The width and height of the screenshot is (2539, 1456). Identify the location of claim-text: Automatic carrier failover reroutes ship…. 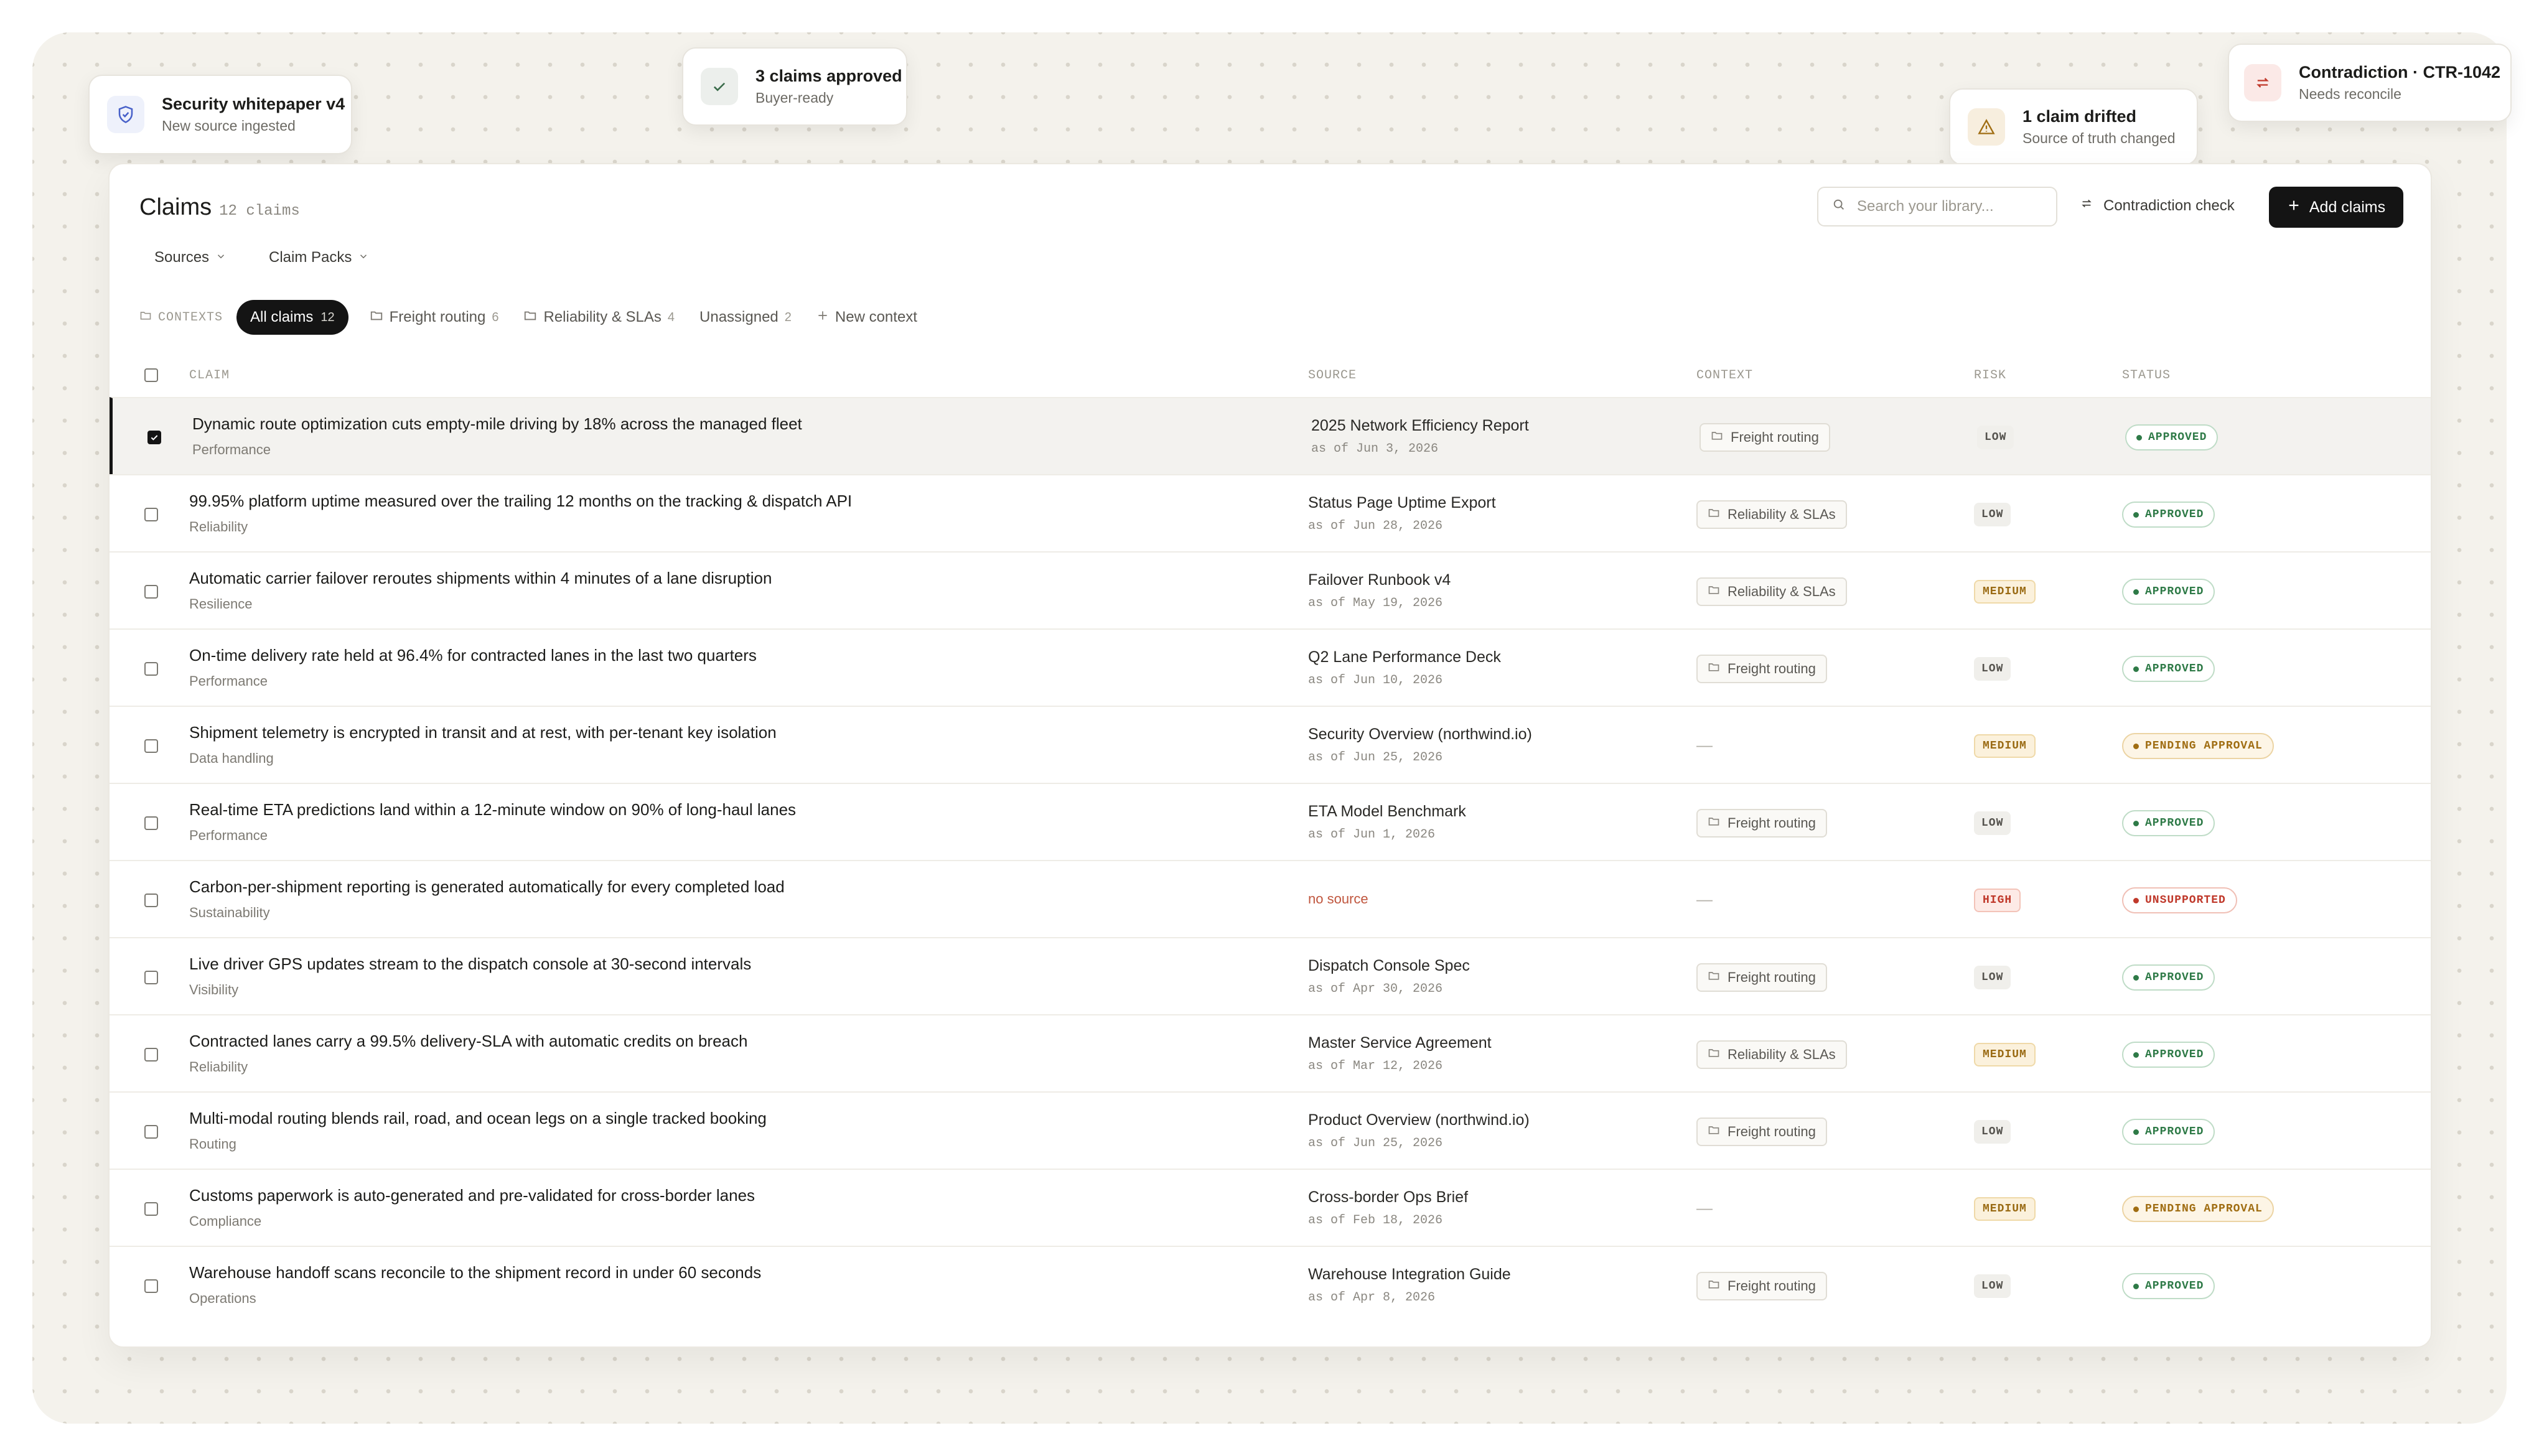
(480, 578).